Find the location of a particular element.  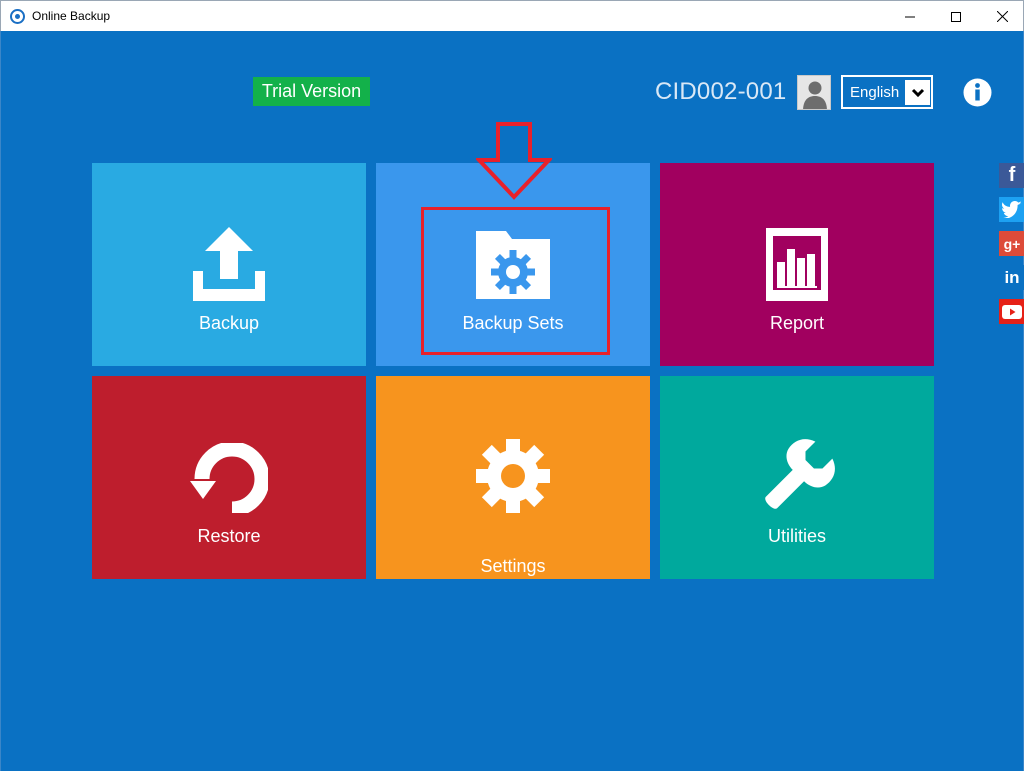

maximize-button is located at coordinates (956, 16).